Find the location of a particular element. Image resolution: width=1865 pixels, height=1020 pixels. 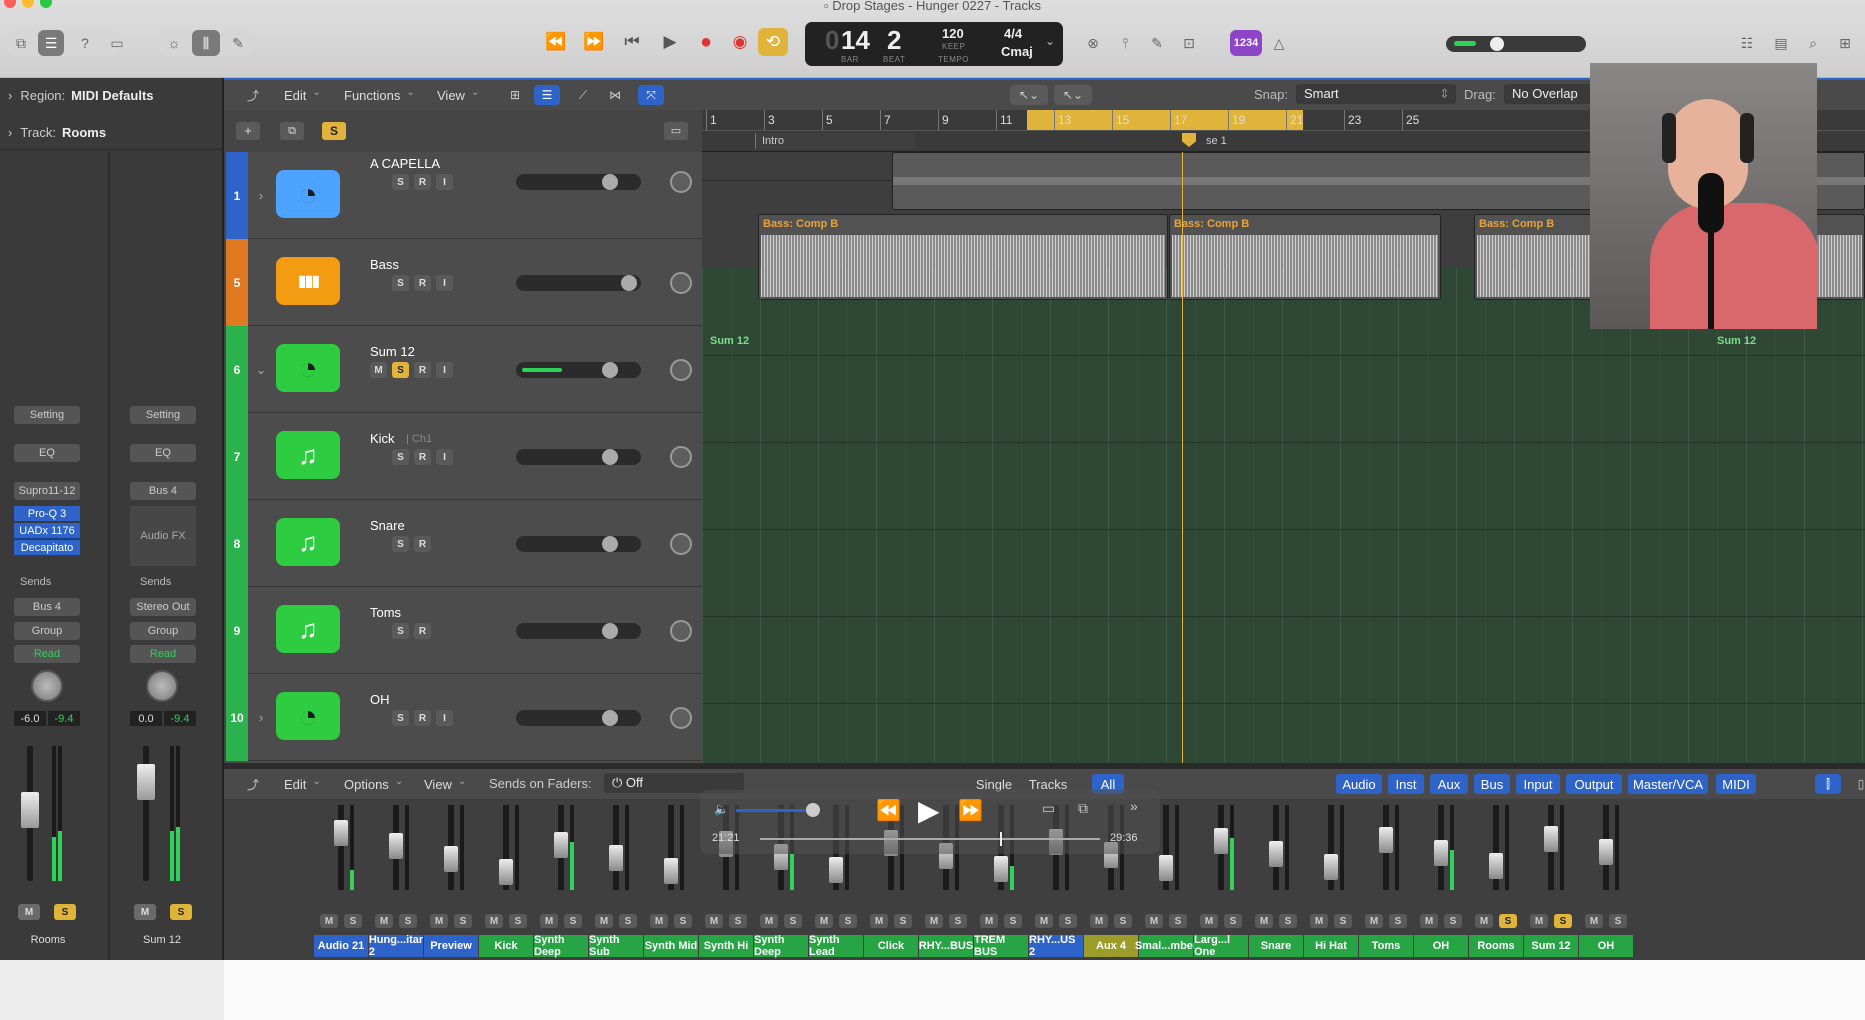

mixer-filter-input: Input is located at coordinates (1538, 784).